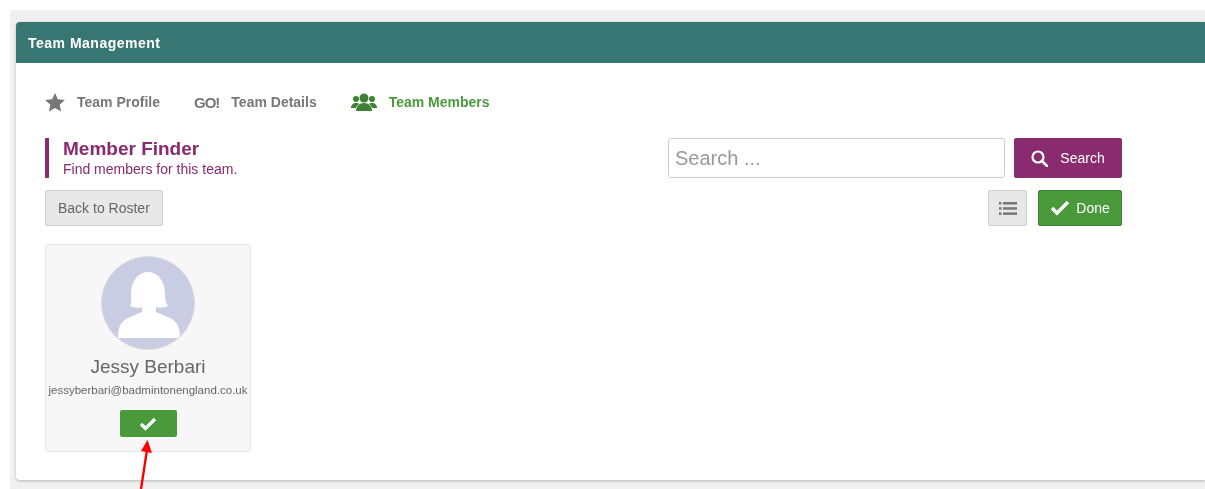 The image size is (1205, 489). What do you see at coordinates (148, 367) in the screenshot?
I see `member-name: Jessy Berbari` at bounding box center [148, 367].